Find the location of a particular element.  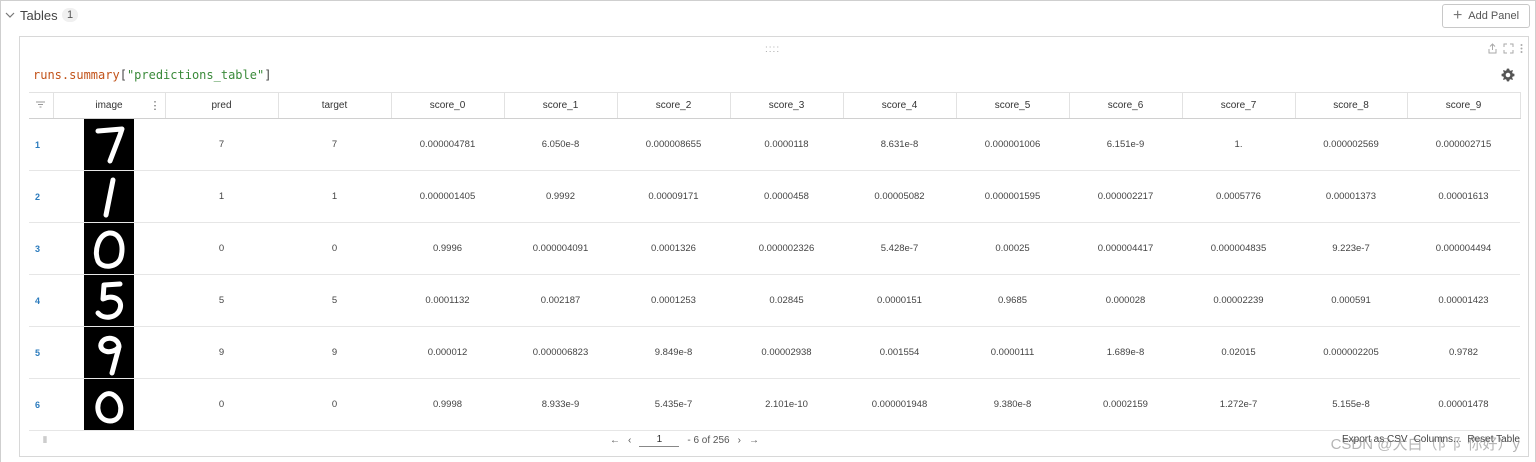

page-number-input is located at coordinates (659, 440).